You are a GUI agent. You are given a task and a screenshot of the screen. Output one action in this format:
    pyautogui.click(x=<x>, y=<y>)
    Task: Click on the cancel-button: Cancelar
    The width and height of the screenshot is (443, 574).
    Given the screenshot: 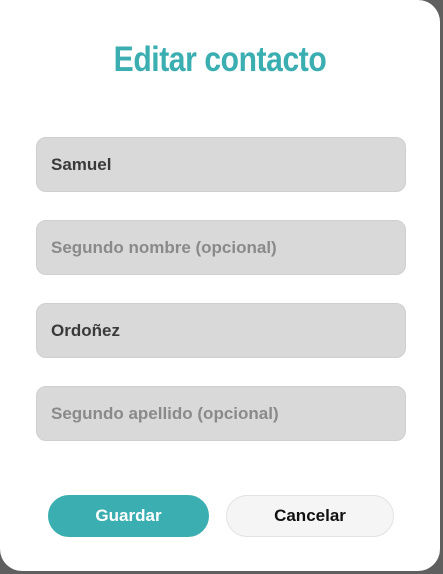 What is the action you would take?
    pyautogui.click(x=310, y=516)
    